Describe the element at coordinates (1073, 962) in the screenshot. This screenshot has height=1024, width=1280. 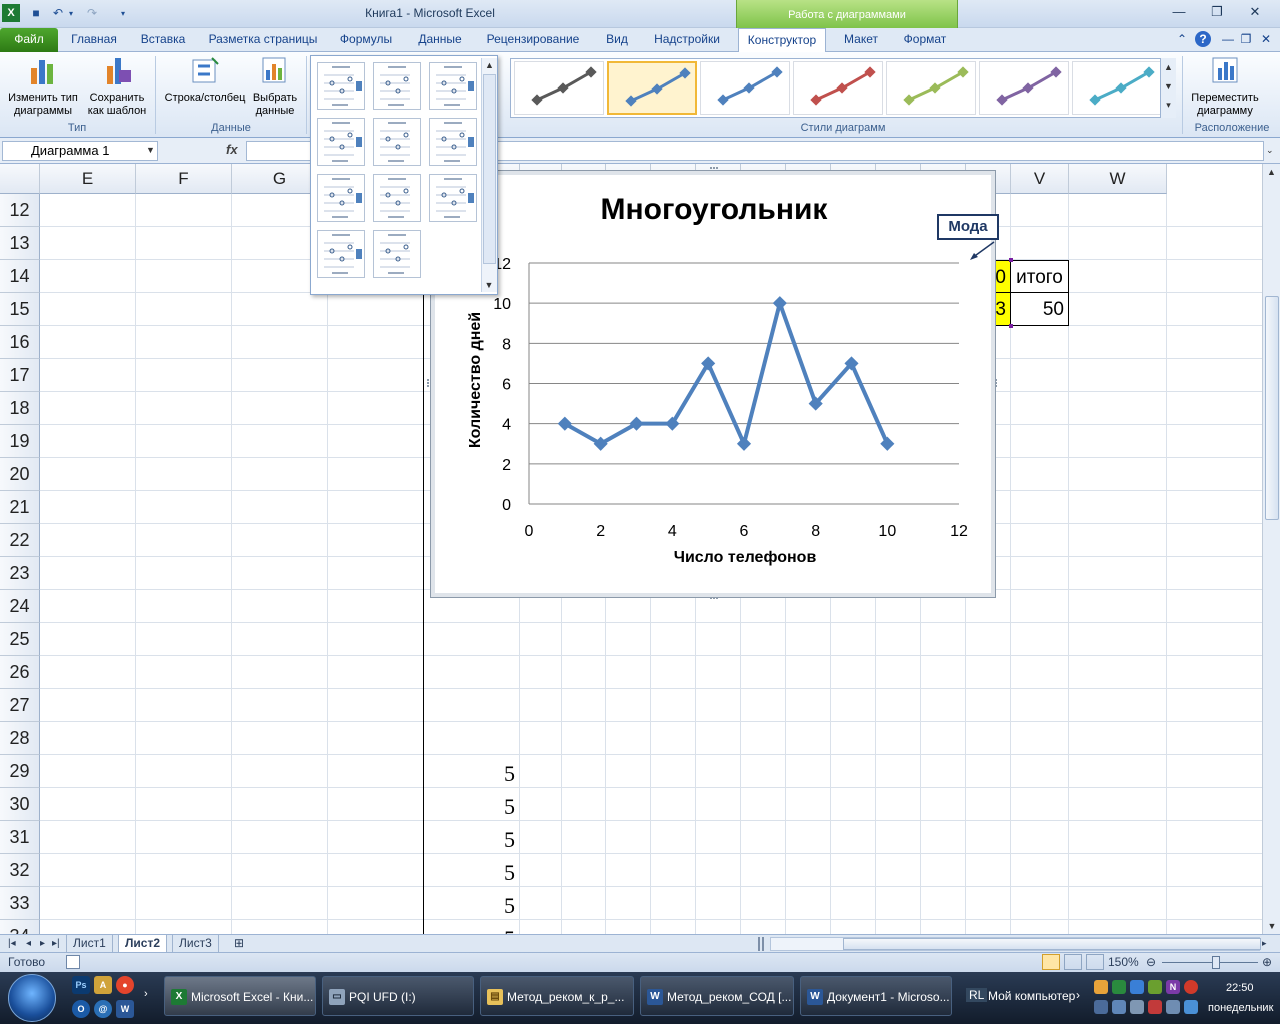
I see `page-layout-view-icon` at that location.